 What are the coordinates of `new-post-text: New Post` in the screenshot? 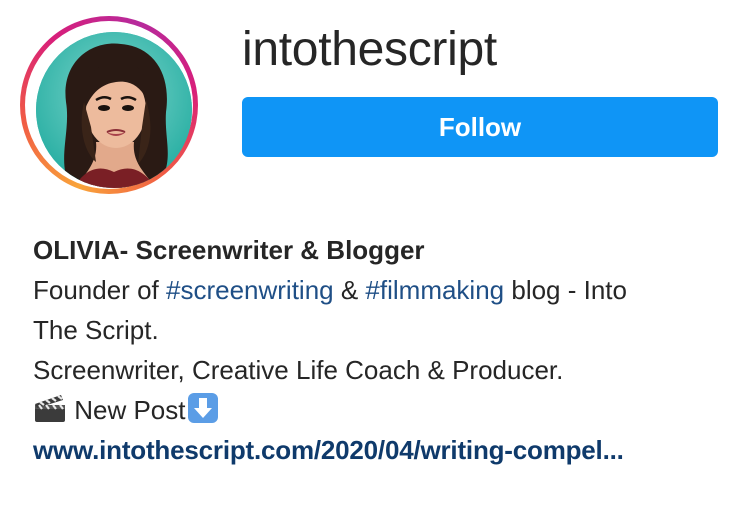 It's located at (126, 410).